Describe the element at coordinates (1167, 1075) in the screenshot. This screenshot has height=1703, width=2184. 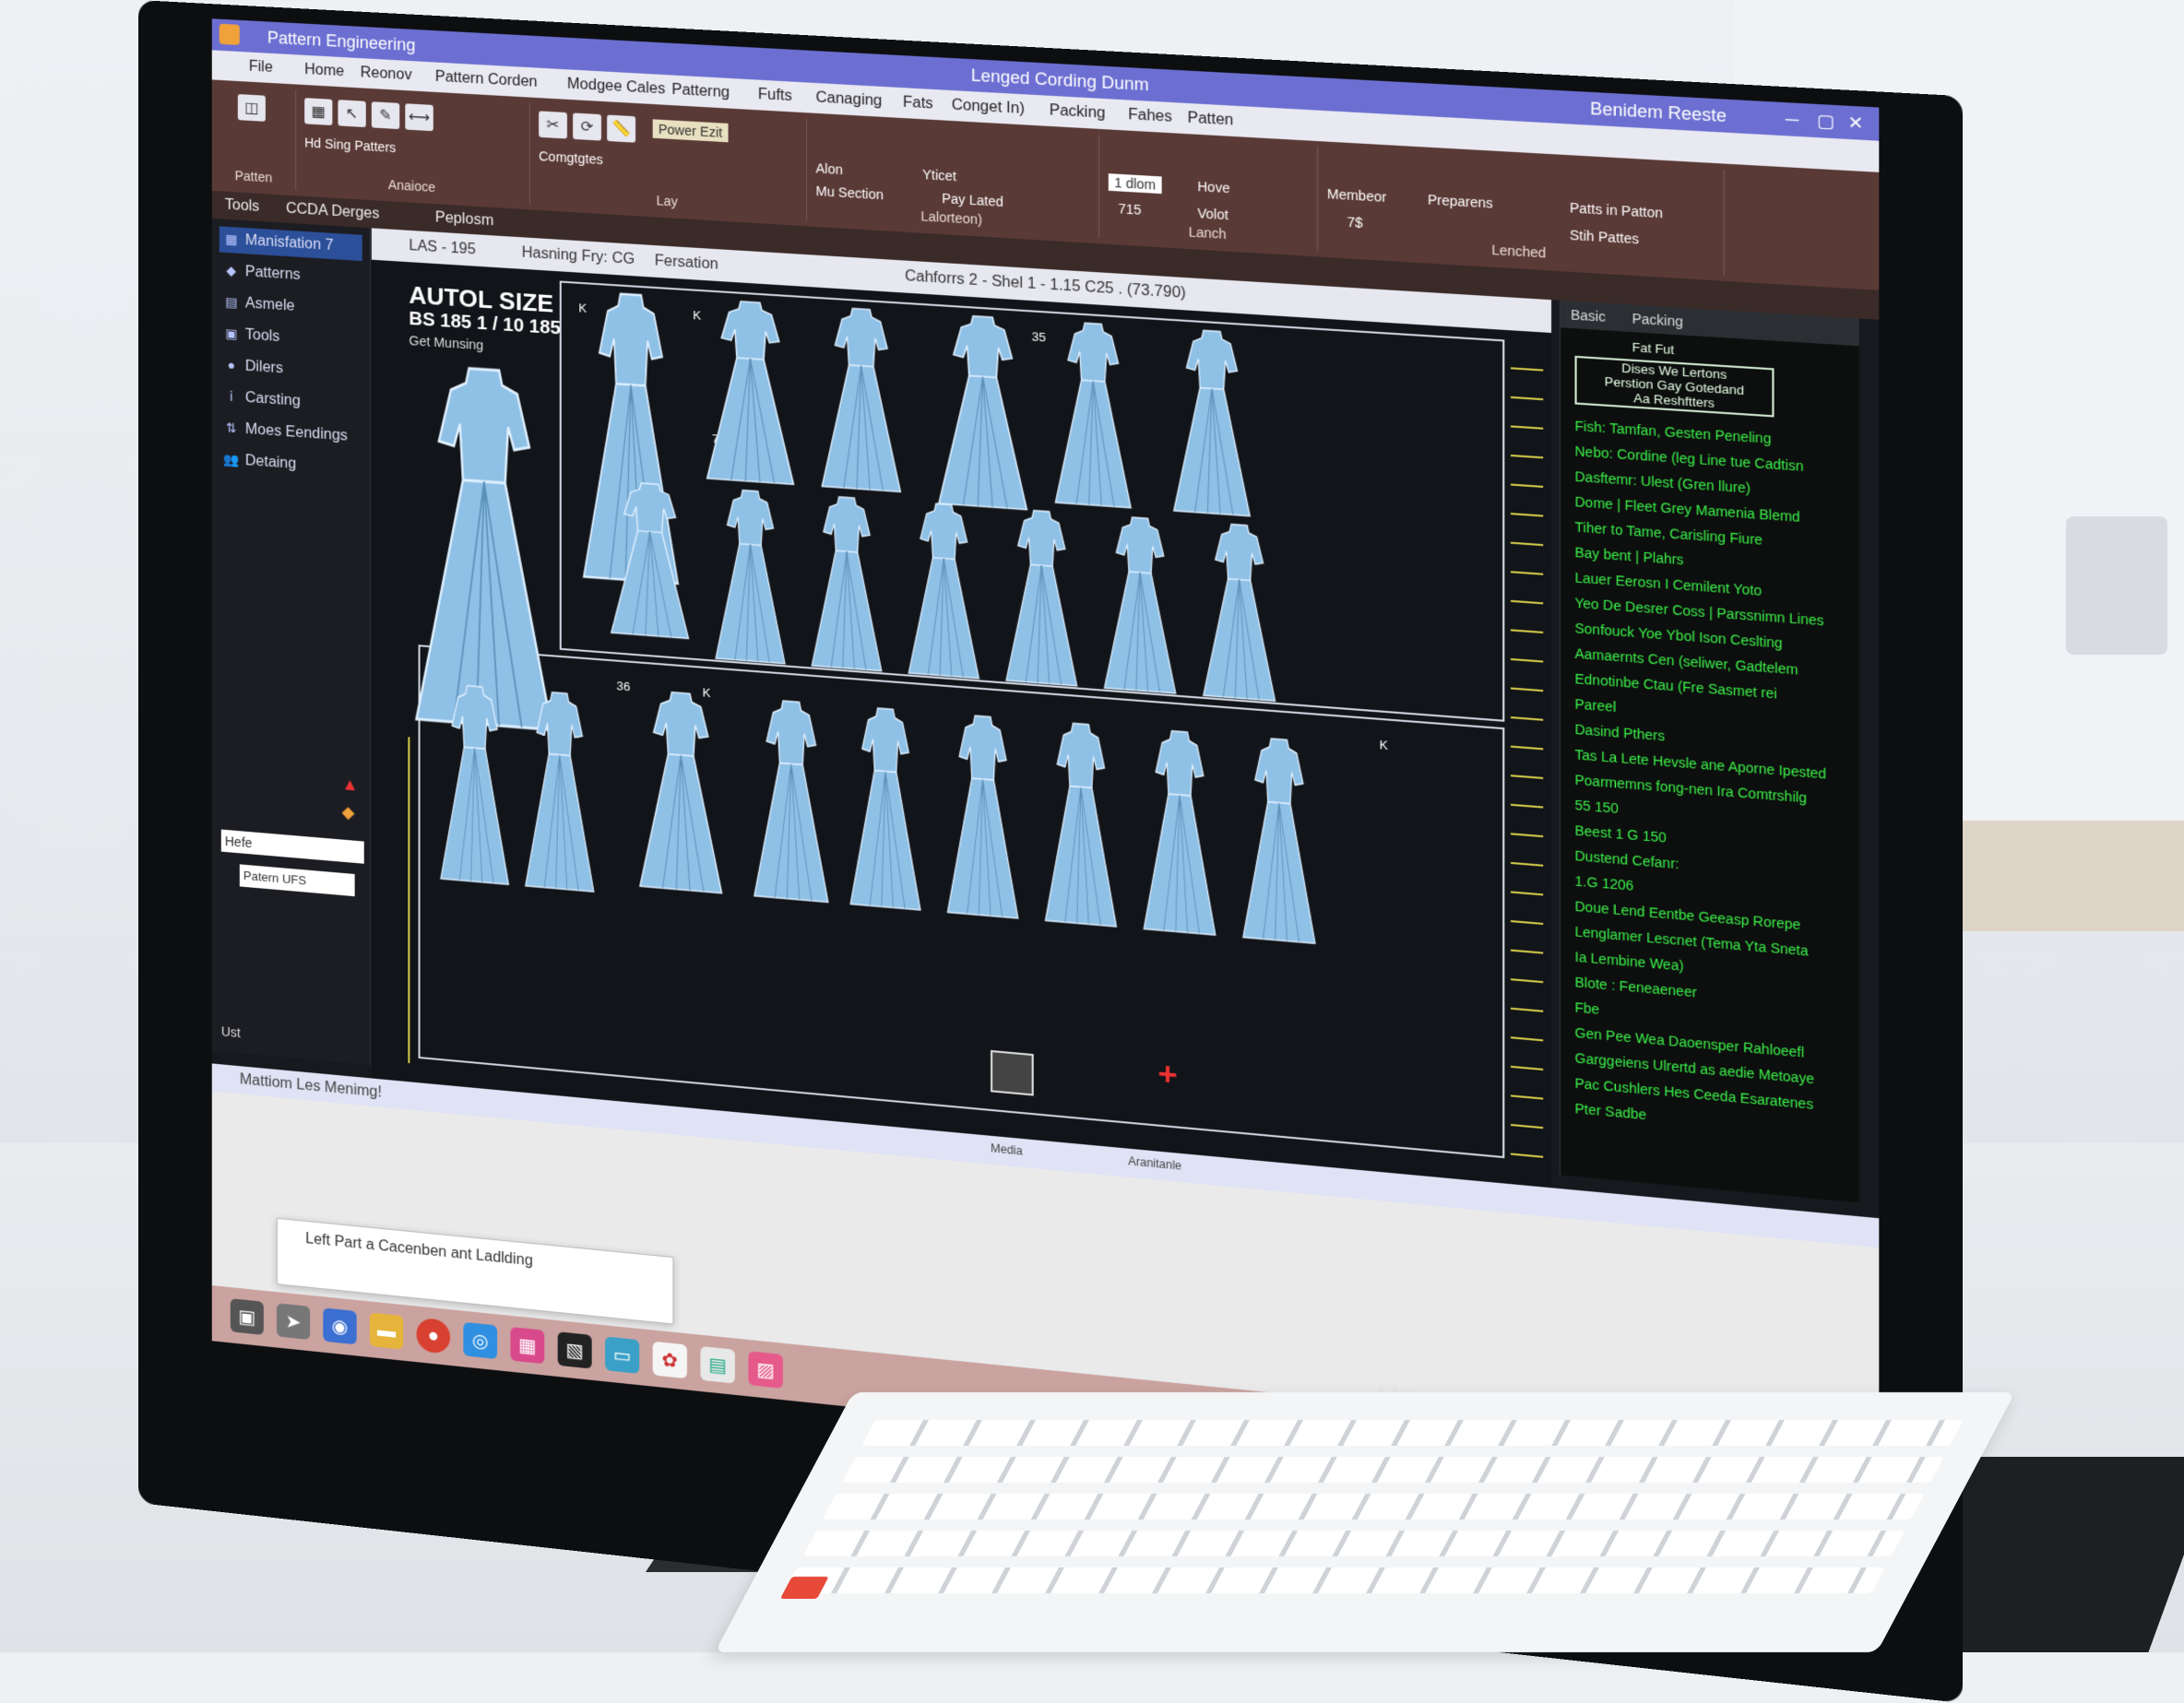
I see `add-icon: +` at that location.